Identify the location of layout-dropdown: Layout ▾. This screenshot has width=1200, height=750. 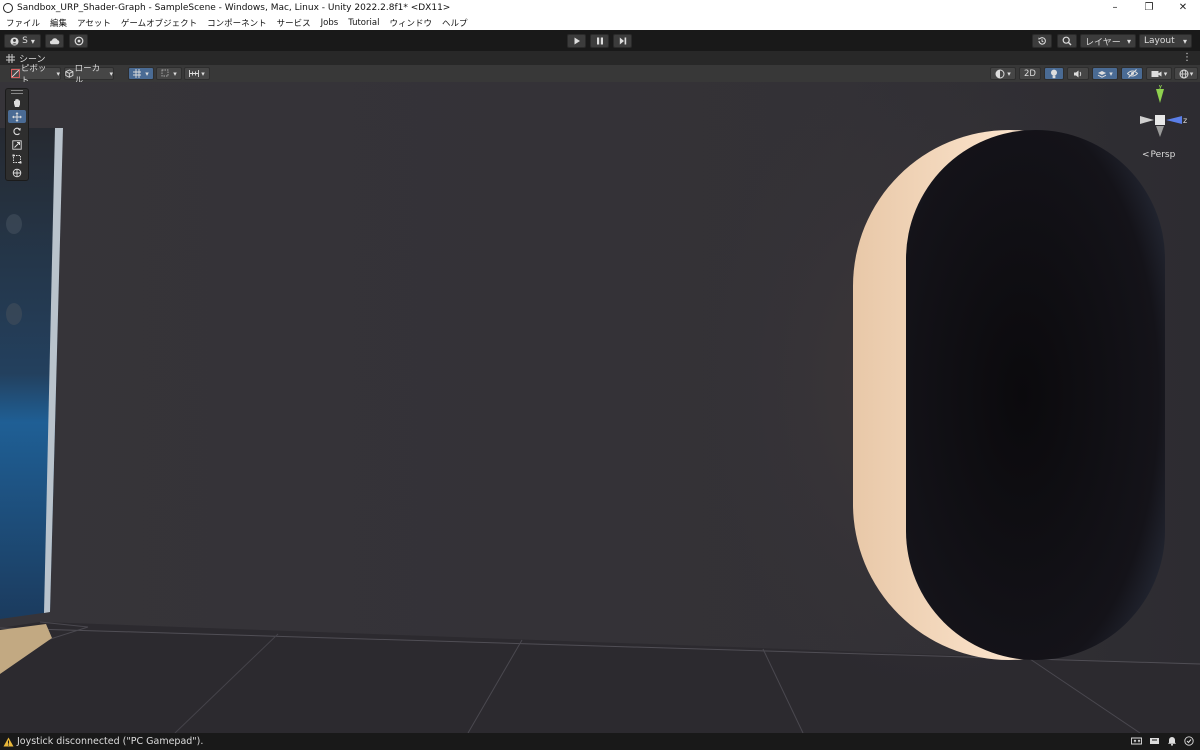
(1165, 41).